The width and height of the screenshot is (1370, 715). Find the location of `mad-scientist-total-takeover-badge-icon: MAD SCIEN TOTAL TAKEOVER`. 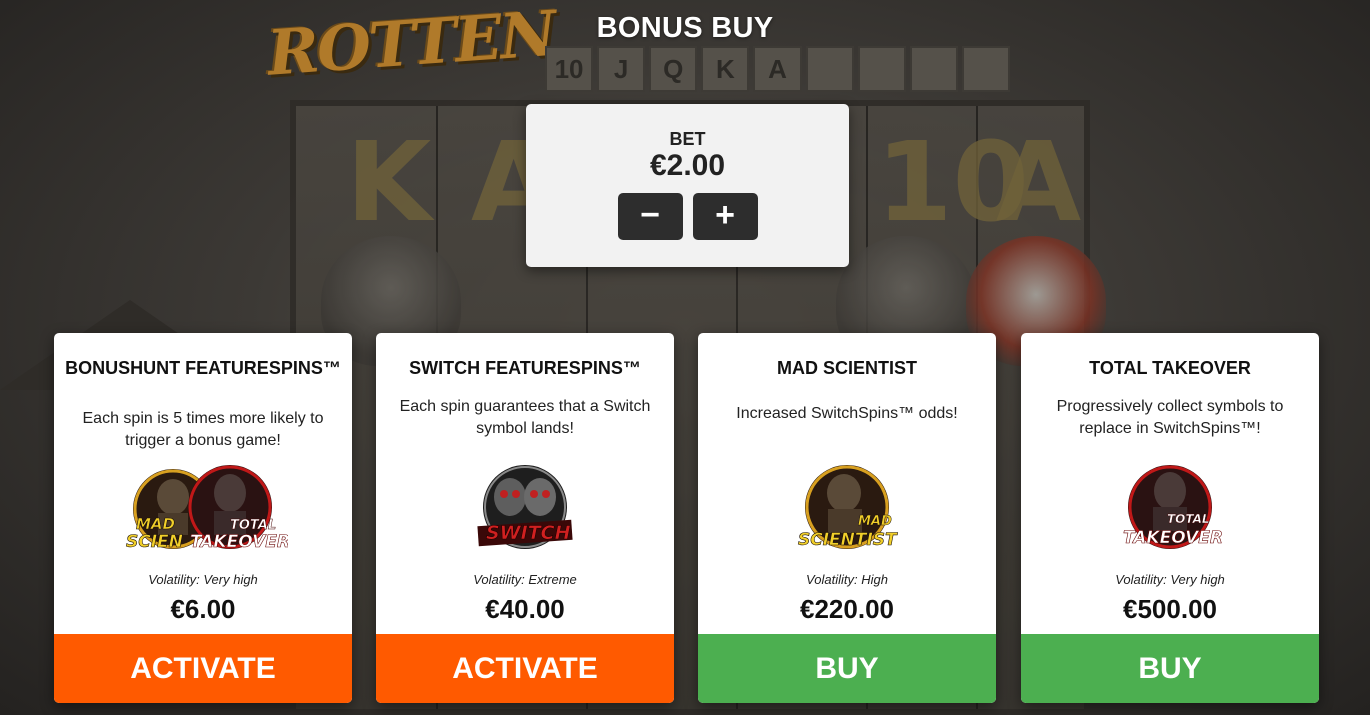

mad-scientist-total-takeover-badge-icon: MAD SCIEN TOTAL TAKEOVER is located at coordinates (207, 508).